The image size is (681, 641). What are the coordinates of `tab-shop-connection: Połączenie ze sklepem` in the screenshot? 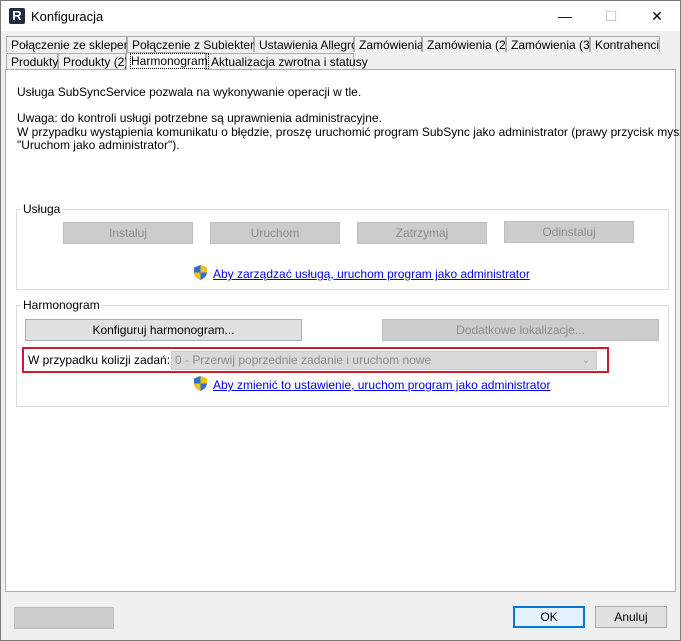 It's located at (70, 44).